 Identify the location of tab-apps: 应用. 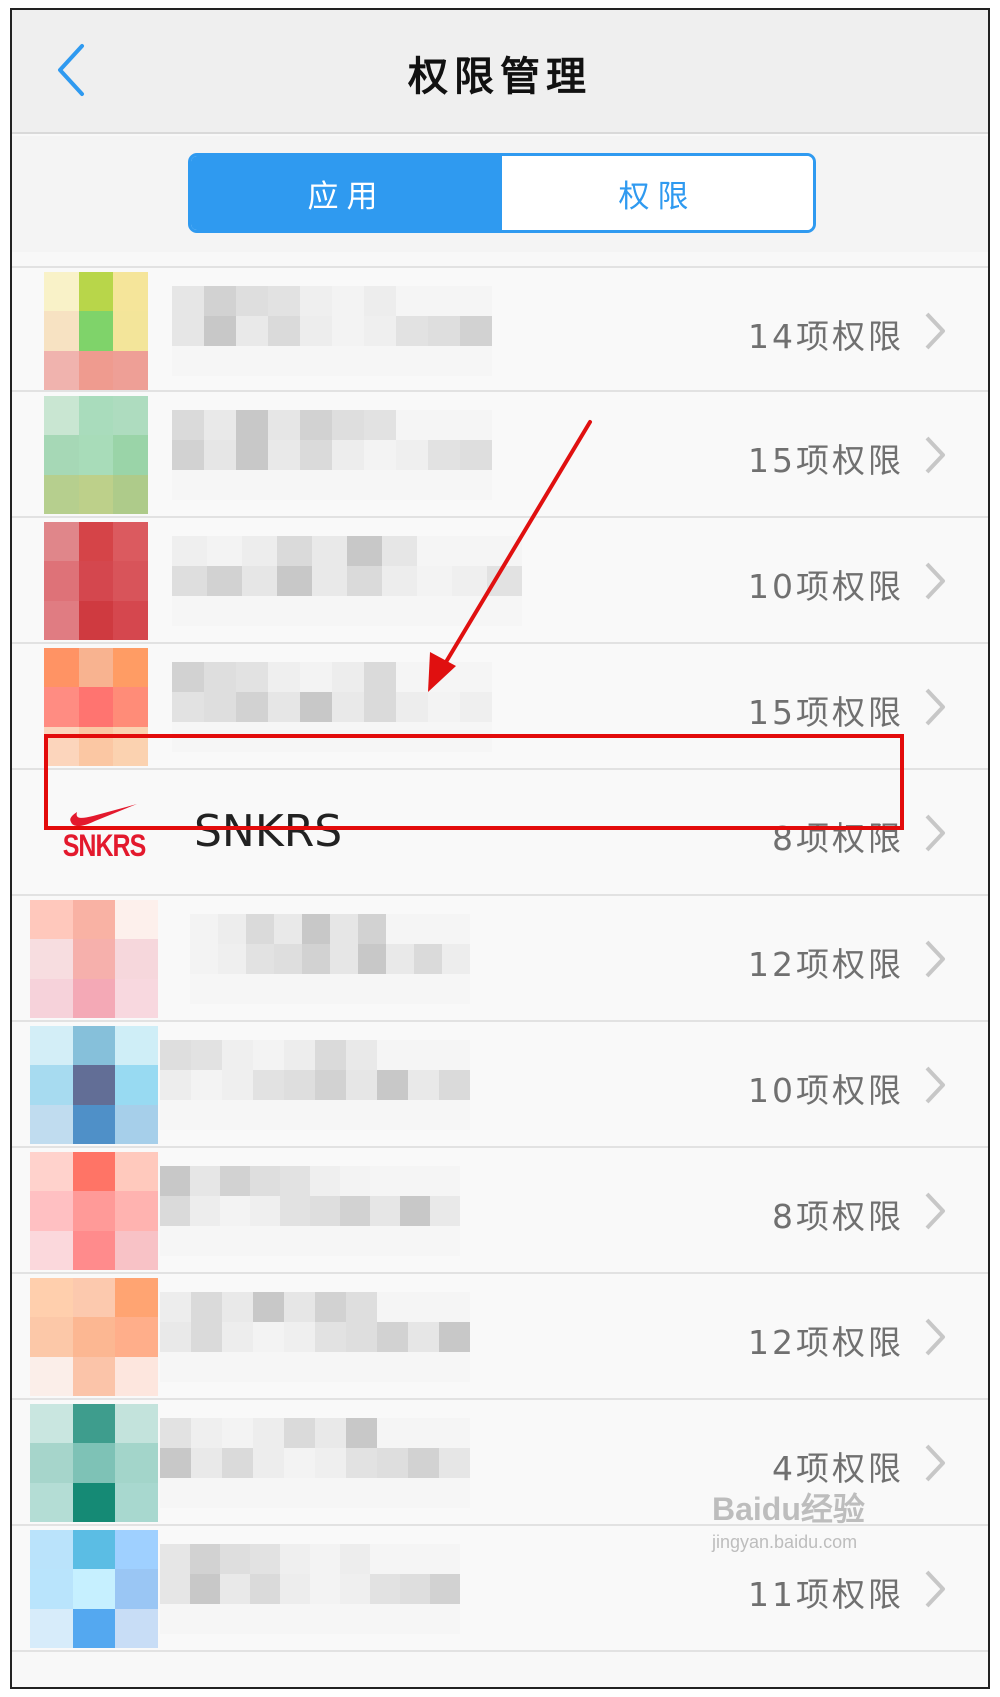
(346, 193).